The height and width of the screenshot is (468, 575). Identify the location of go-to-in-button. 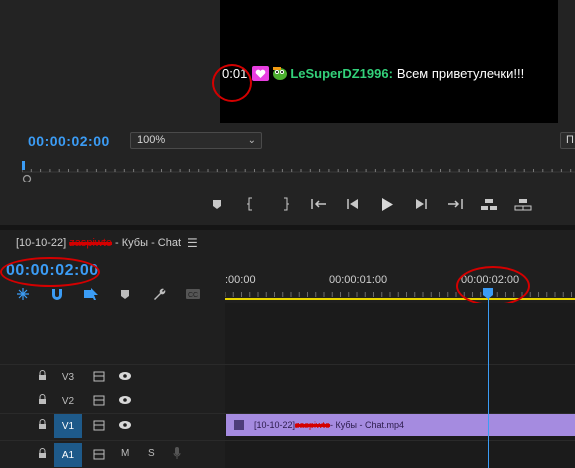
(319, 204).